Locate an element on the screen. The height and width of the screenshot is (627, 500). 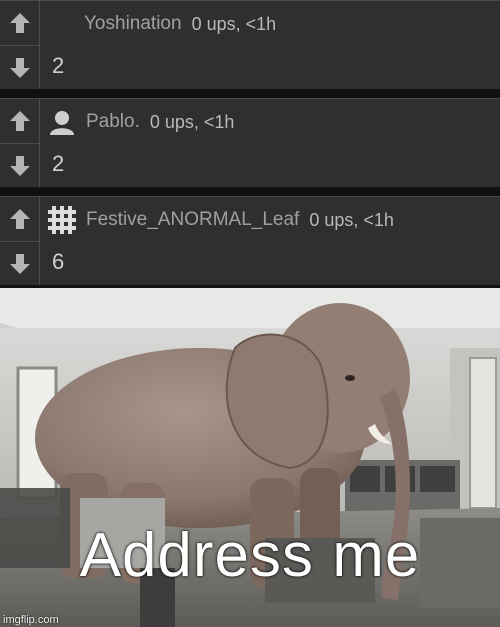
imgflip-watermark: imgflip.com is located at coordinates (31, 620).